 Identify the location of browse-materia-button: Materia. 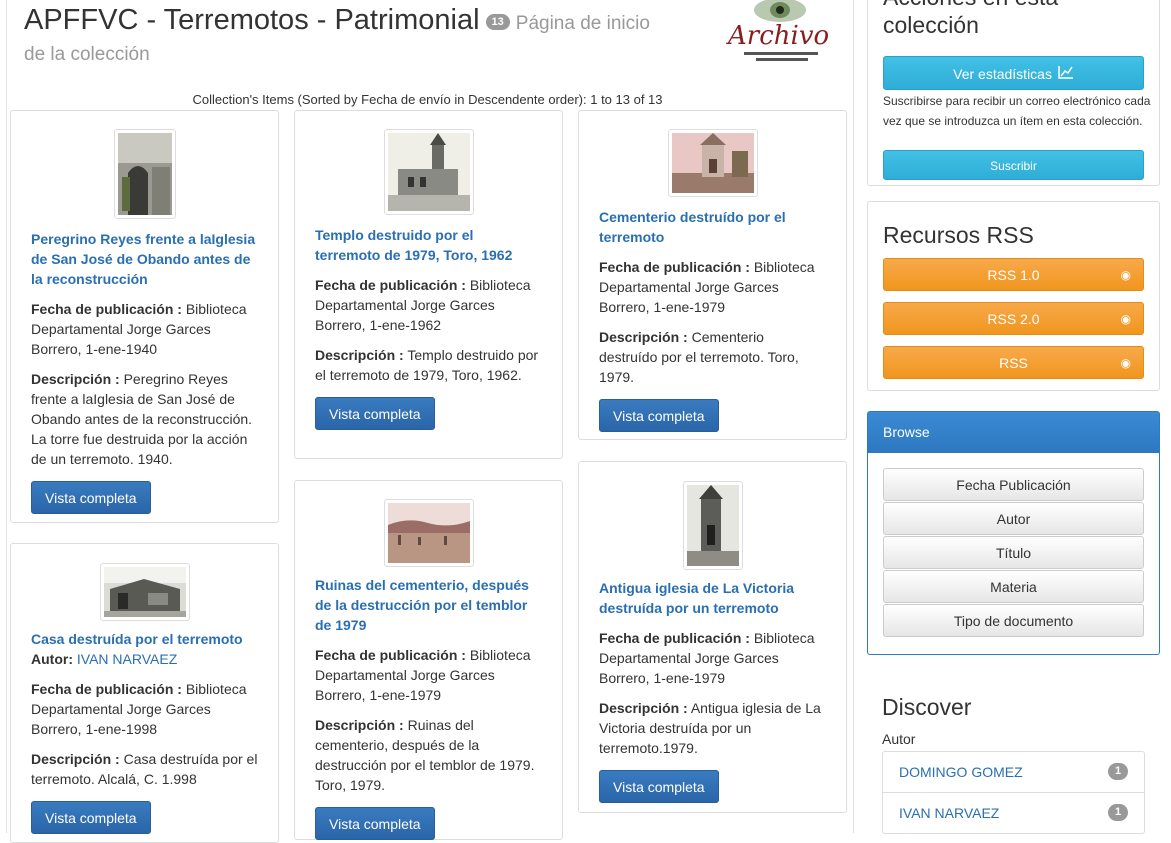
(1013, 586).